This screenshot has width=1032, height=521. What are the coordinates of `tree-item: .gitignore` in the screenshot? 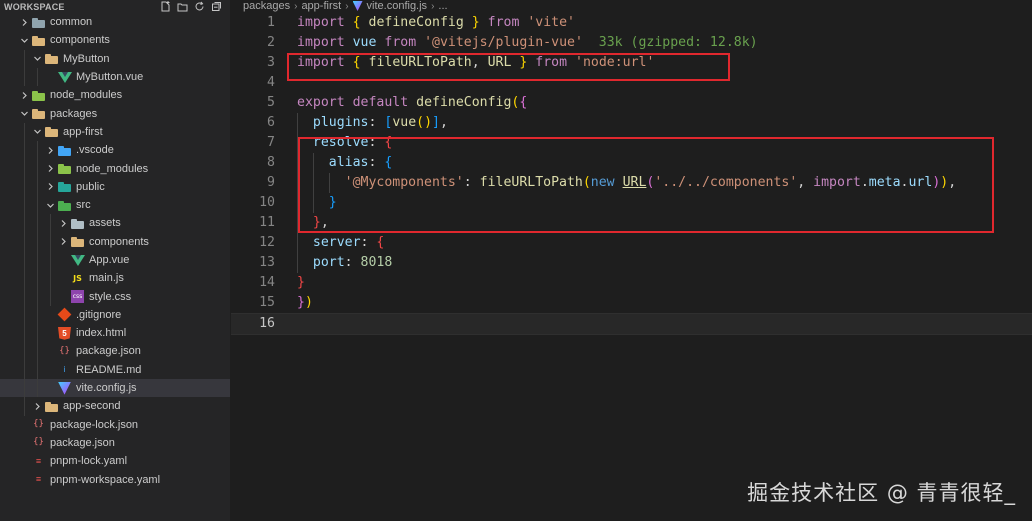 It's located at (115, 315).